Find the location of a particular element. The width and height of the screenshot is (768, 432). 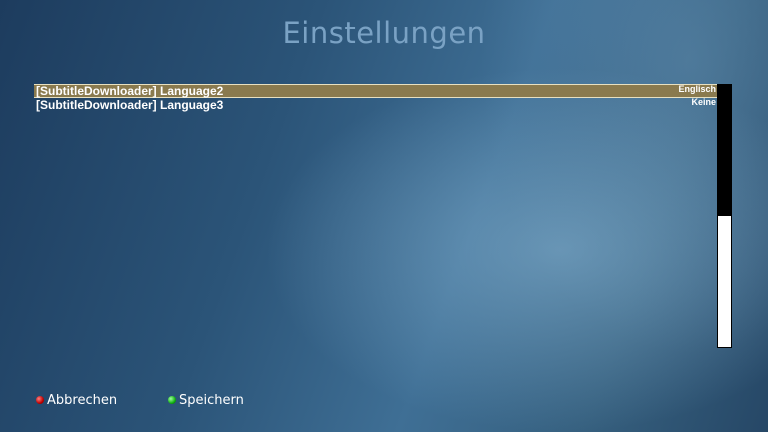

save-button: Speichern is located at coordinates (206, 400).